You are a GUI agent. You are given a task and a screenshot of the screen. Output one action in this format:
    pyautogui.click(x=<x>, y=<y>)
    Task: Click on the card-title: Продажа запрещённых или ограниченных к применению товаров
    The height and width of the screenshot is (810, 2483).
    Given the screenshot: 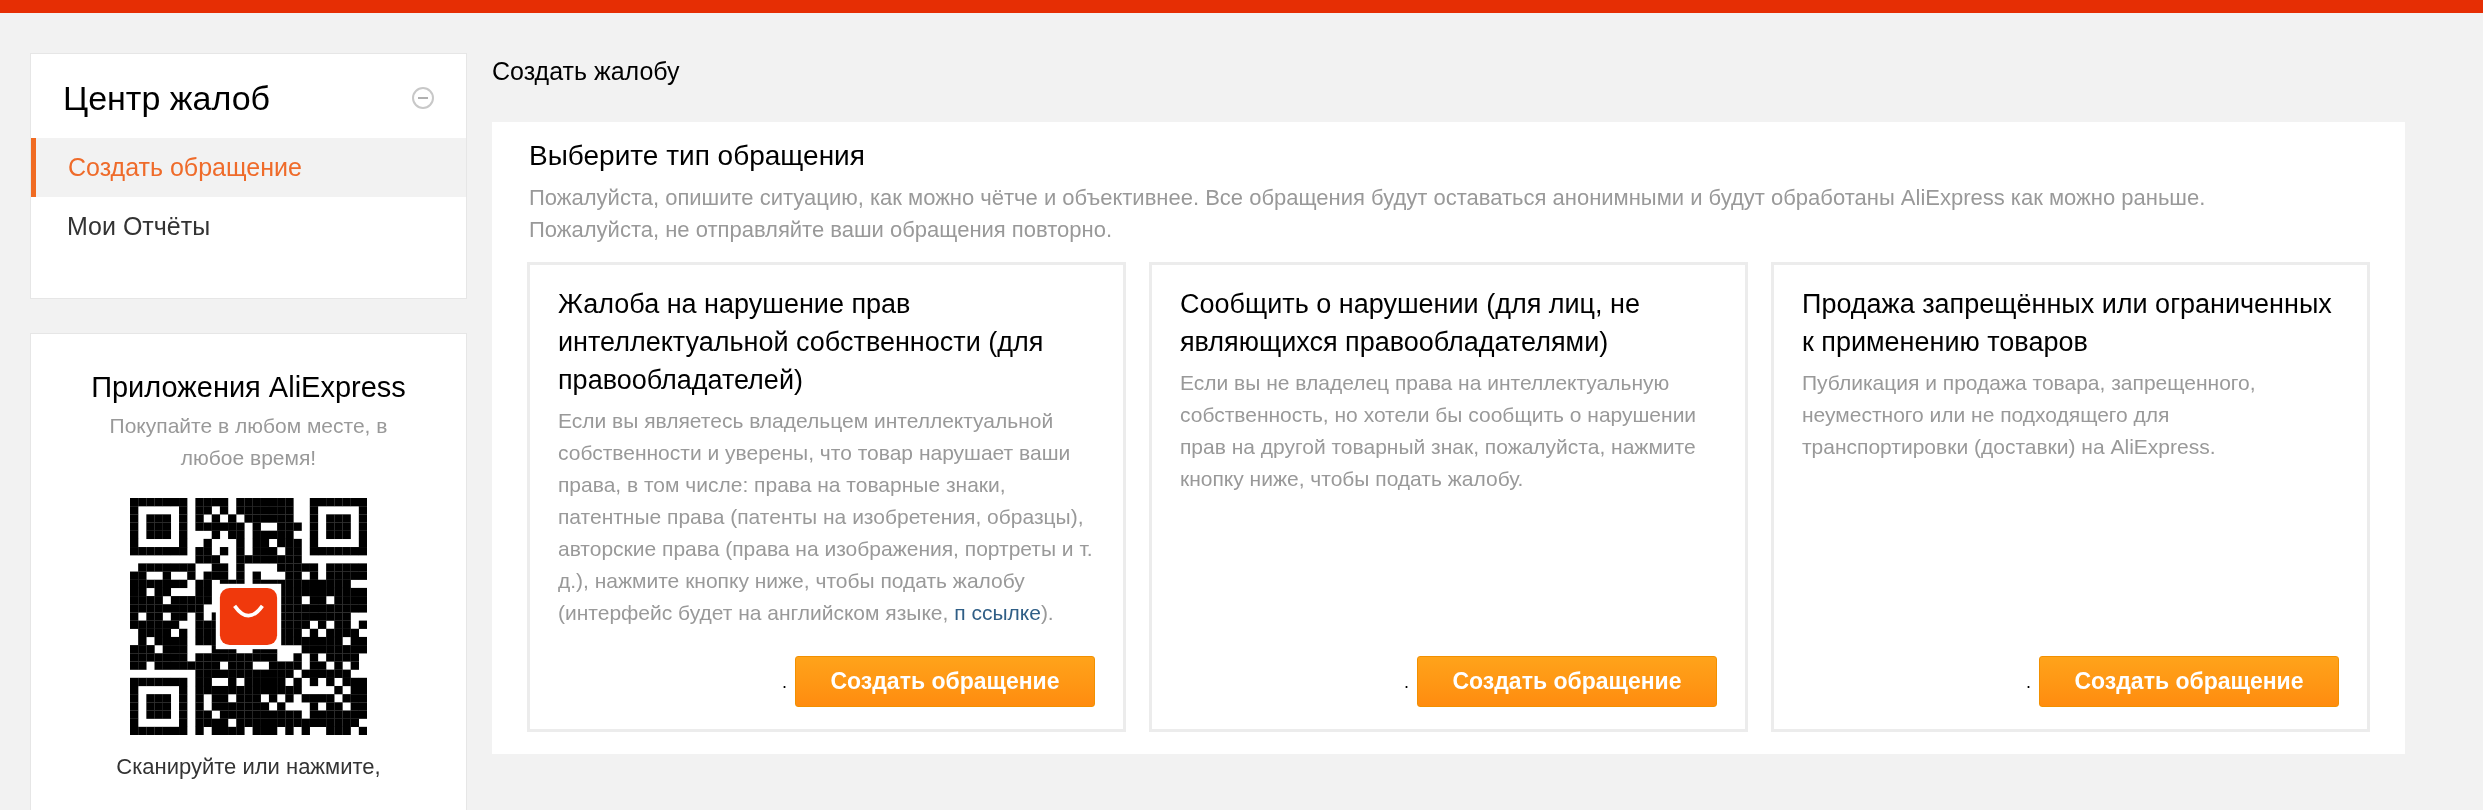 What is the action you would take?
    pyautogui.click(x=2067, y=323)
    